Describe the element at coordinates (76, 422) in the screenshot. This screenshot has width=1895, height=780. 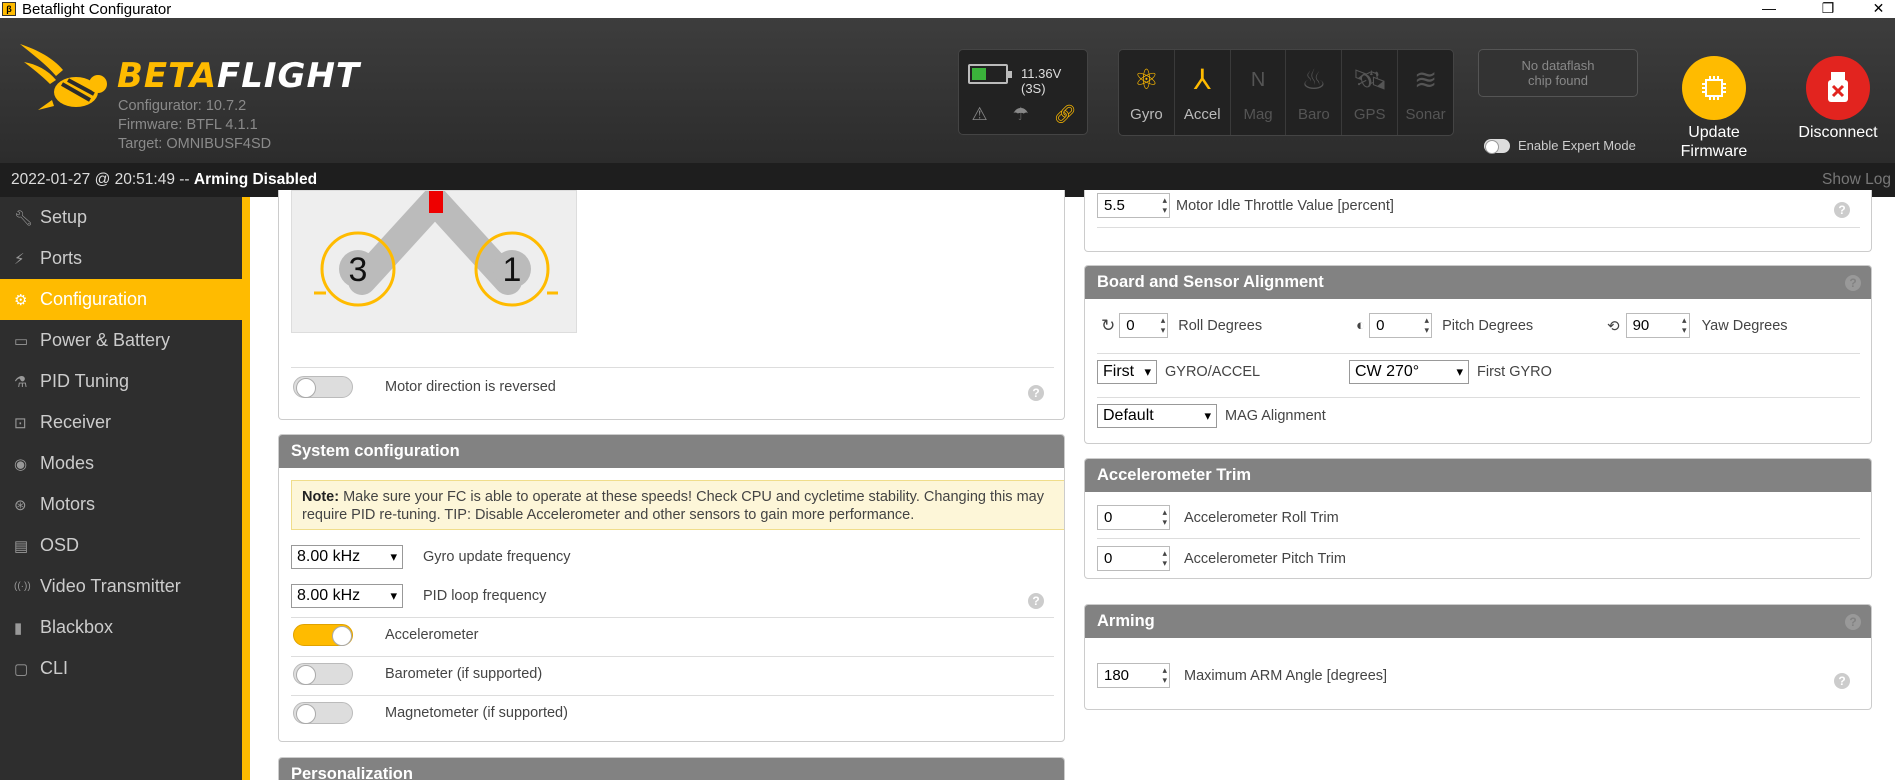
I see `sidebar-item-label: Receiver` at that location.